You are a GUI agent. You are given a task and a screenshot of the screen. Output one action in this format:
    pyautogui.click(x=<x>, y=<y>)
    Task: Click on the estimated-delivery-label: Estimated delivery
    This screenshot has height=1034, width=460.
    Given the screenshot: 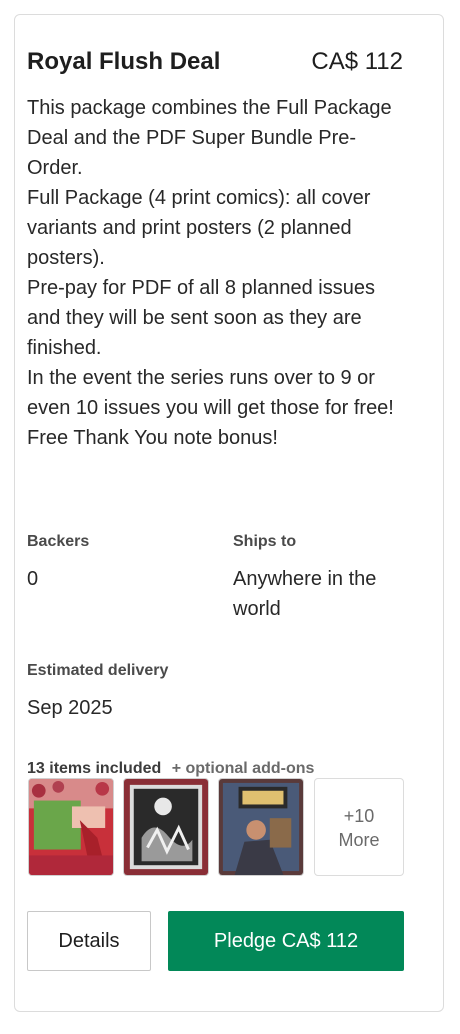 What is the action you would take?
    pyautogui.click(x=98, y=670)
    